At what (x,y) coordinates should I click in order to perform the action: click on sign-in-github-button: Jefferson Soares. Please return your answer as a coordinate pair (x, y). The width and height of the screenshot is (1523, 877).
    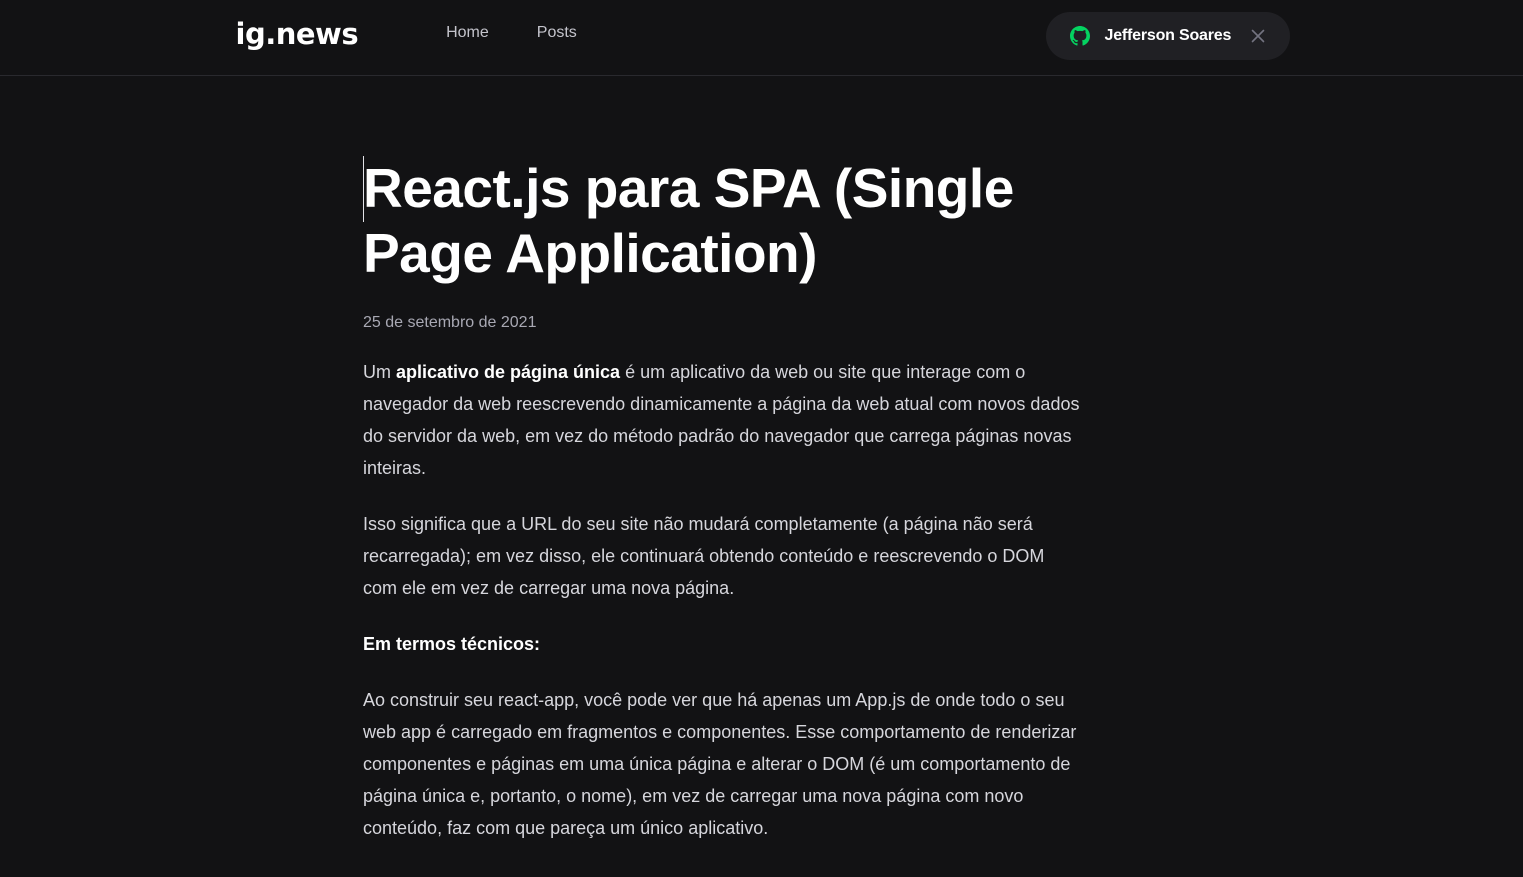
    Looking at the image, I should click on (1167, 36).